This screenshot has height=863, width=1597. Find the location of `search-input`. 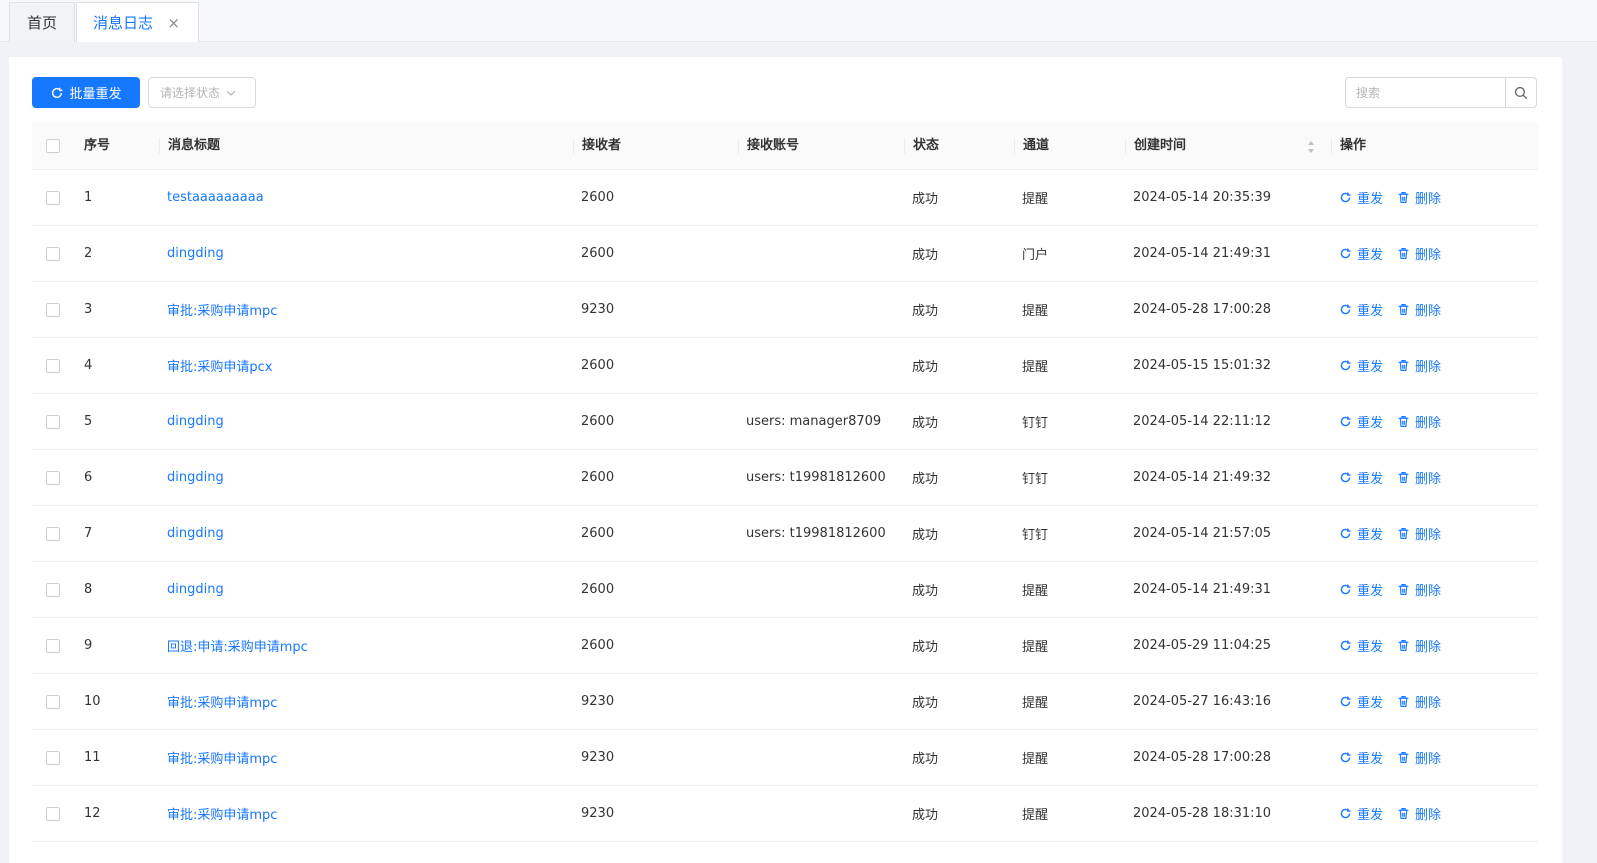

search-input is located at coordinates (1421, 92).